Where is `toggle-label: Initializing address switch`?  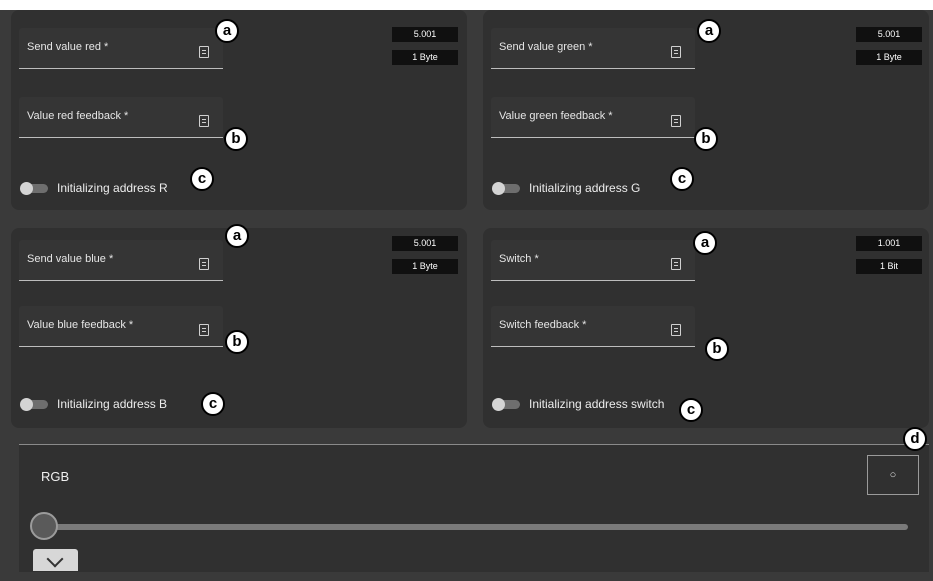 toggle-label: Initializing address switch is located at coordinates (597, 404).